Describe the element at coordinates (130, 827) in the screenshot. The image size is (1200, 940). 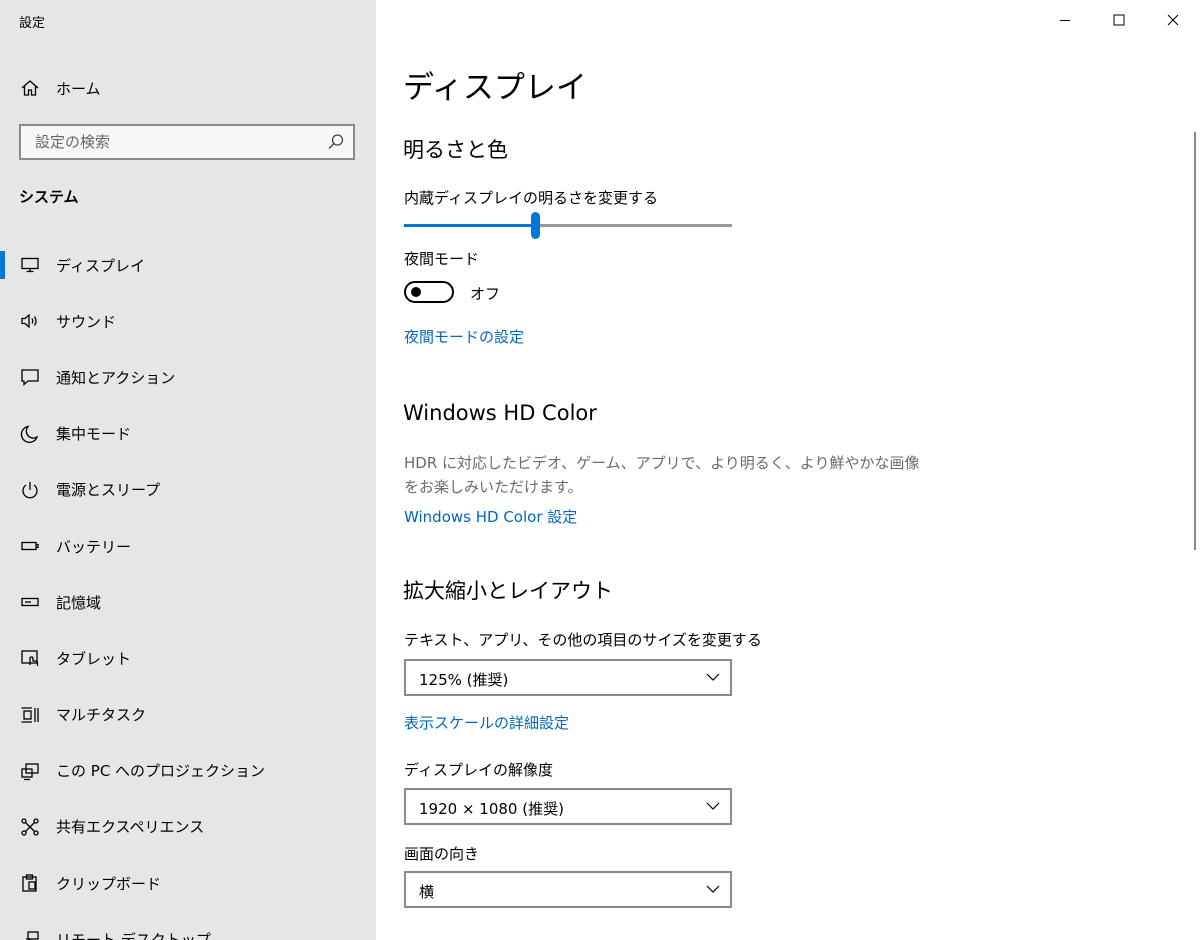
I see `sidebar-item-label: 共有エクスペリエンス` at that location.